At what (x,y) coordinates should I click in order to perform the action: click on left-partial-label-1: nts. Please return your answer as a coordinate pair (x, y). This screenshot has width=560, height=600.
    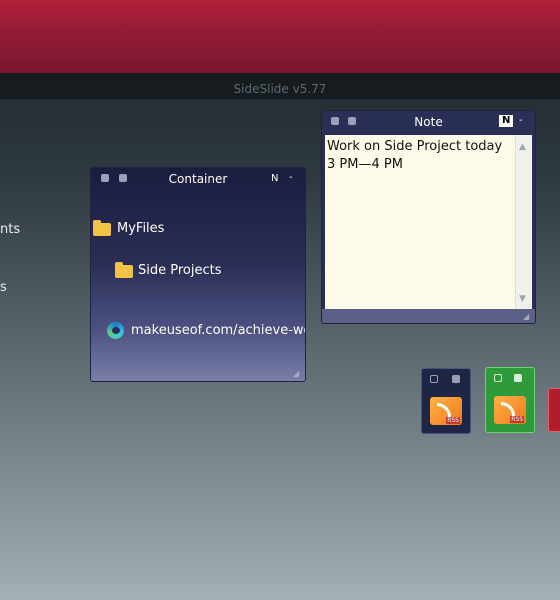
    Looking at the image, I should click on (10, 229).